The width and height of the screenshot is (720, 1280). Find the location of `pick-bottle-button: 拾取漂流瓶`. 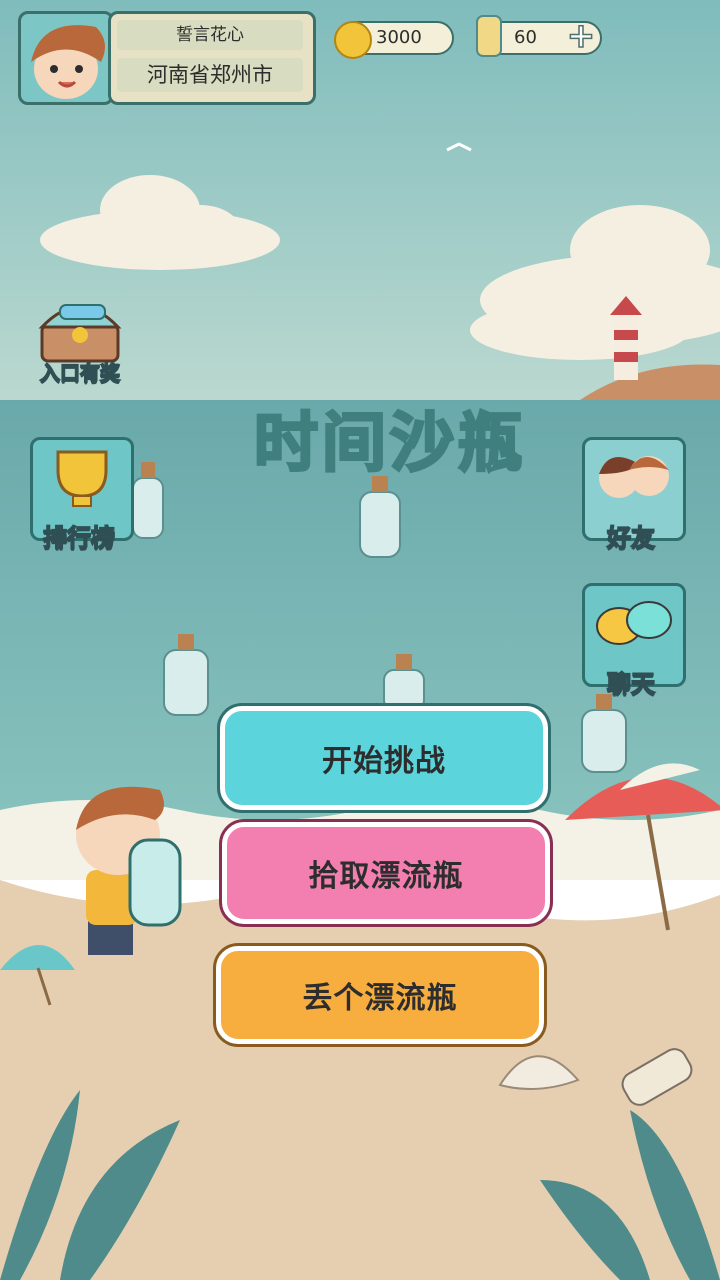

pick-bottle-button: 拾取漂流瓶 is located at coordinates (386, 873).